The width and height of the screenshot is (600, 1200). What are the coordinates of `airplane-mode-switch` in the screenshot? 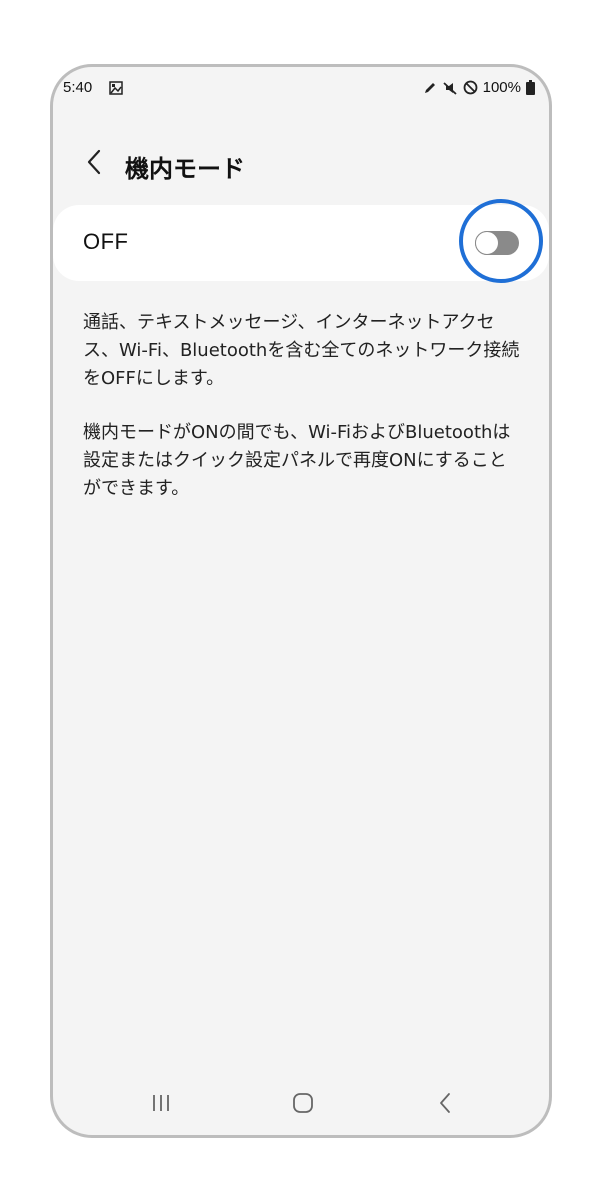 It's located at (497, 243).